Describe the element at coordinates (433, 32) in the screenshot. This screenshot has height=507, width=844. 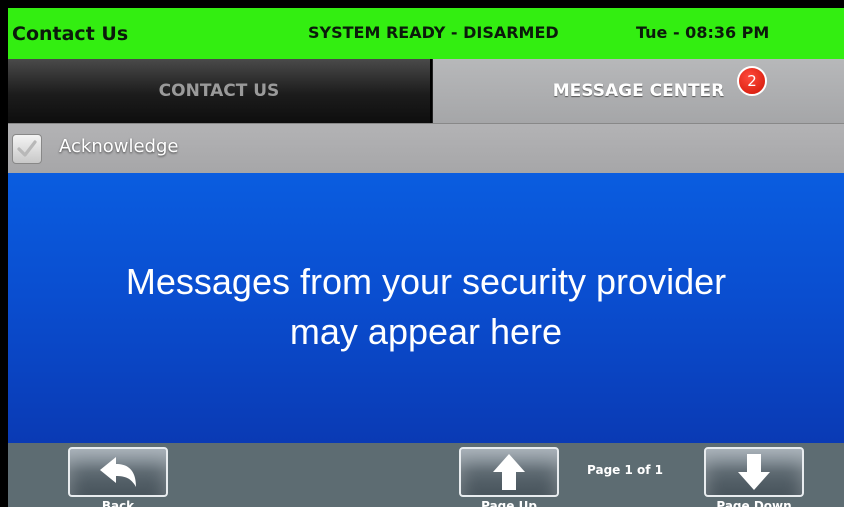
I see `system-status-text: SYSTEM READY - DISARMED` at that location.